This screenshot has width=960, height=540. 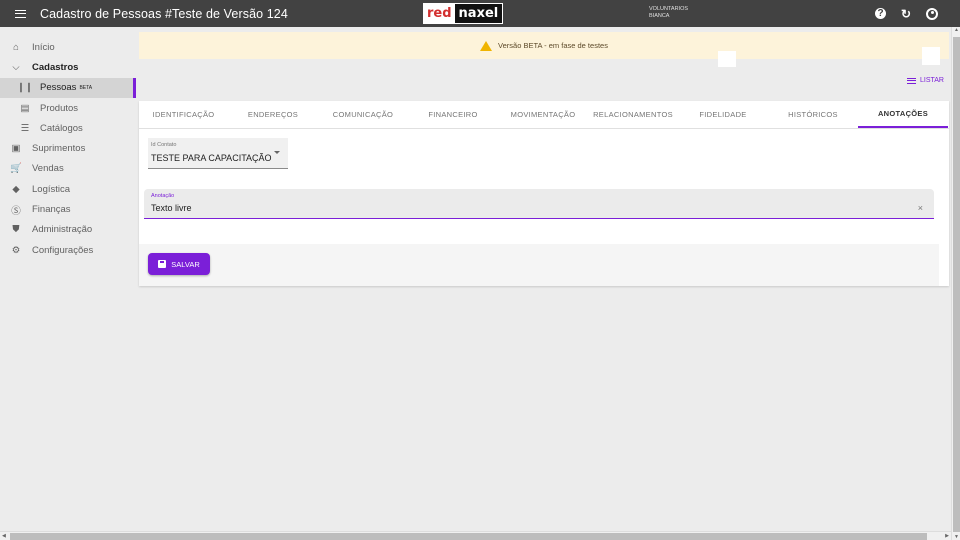 What do you see at coordinates (659, 16) in the screenshot?
I see `user-name: BIANCA` at bounding box center [659, 16].